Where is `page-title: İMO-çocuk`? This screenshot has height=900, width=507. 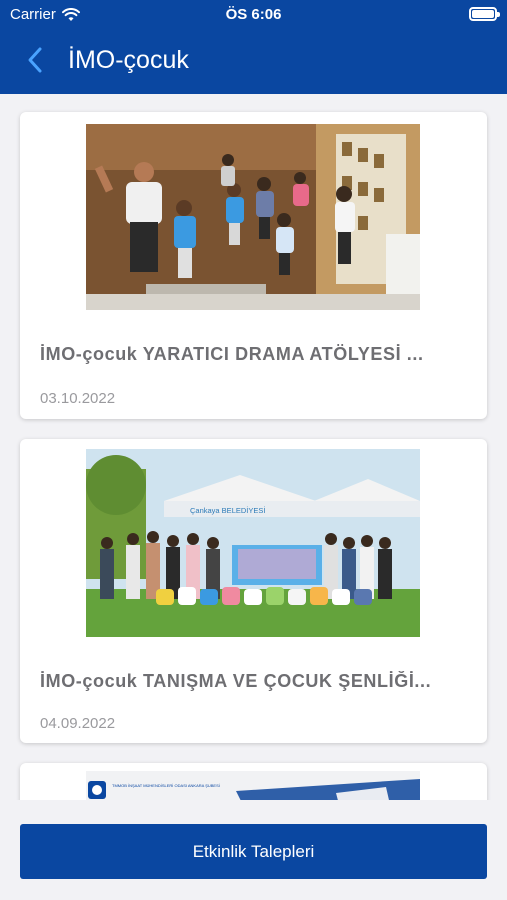
page-title: İMO-çocuk is located at coordinates (128, 60).